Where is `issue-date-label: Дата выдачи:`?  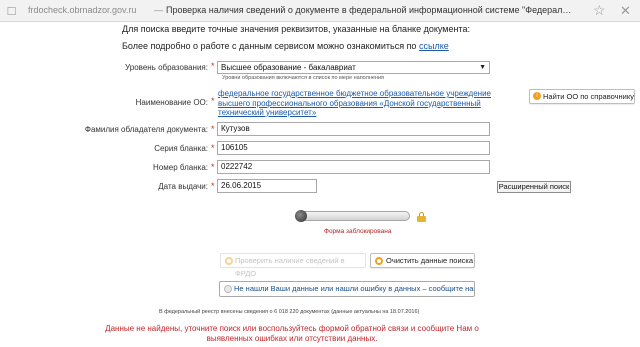
issue-date-label: Дата выдачи: is located at coordinates (183, 186).